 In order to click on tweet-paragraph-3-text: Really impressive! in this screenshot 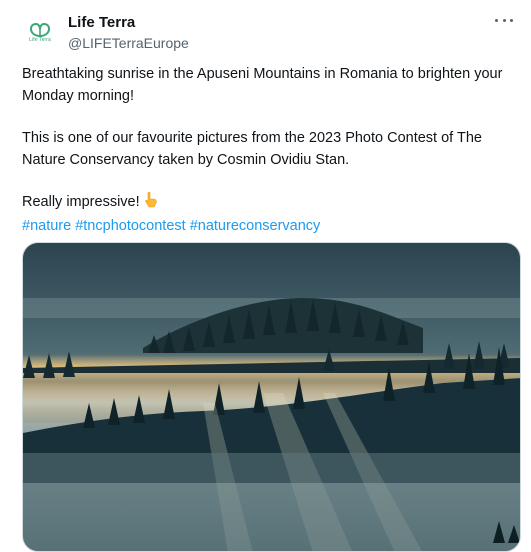, I will do `click(81, 202)`.